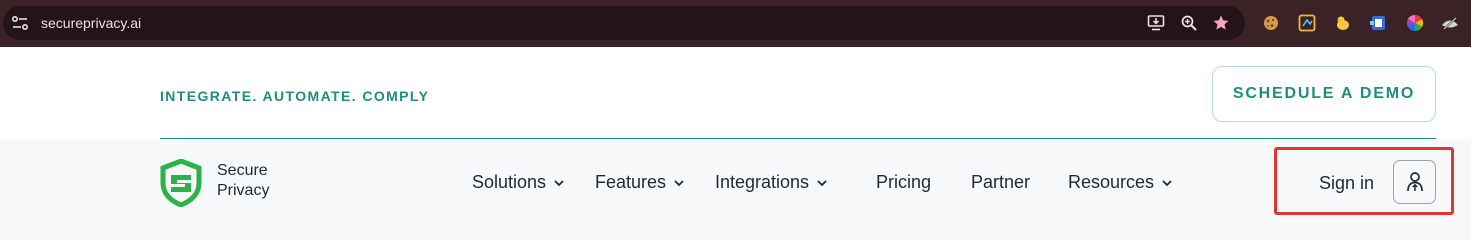 Image resolution: width=1471 pixels, height=240 pixels. I want to click on cookie-extension-icon, so click(1271, 23).